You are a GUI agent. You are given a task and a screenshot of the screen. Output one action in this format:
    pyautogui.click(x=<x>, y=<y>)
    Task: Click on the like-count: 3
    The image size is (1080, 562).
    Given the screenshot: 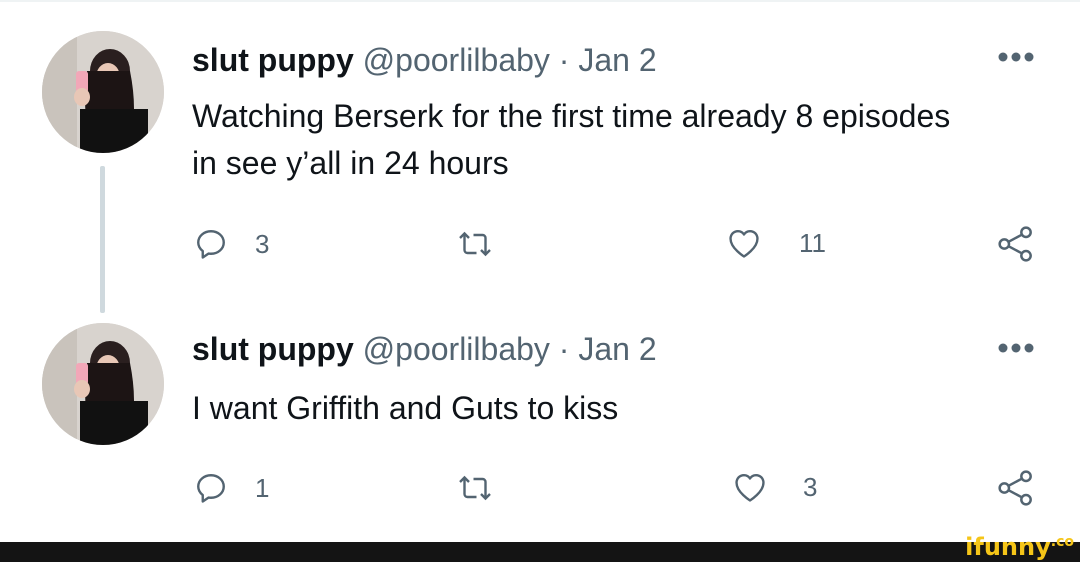 What is the action you would take?
    pyautogui.click(x=810, y=486)
    